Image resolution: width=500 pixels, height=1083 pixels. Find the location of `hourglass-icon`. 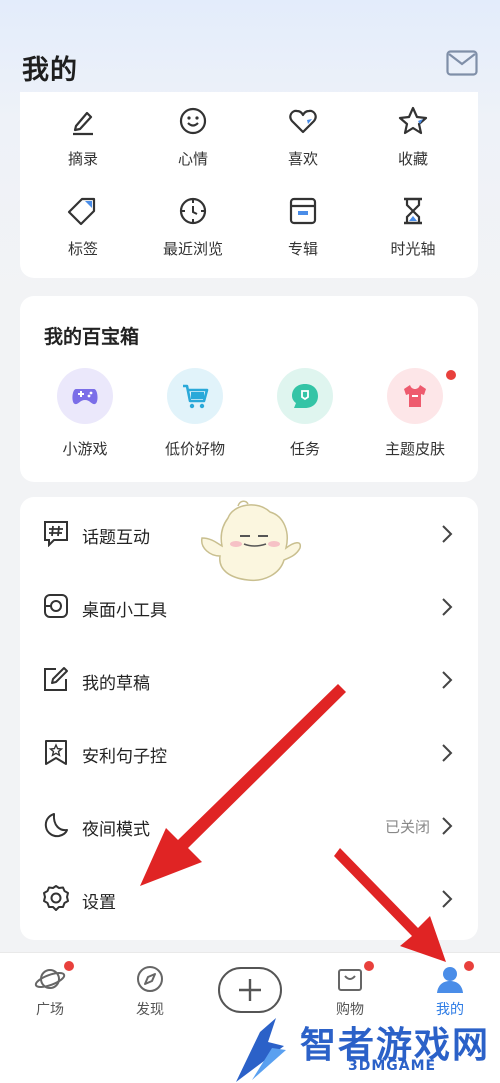

hourglass-icon is located at coordinates (413, 211).